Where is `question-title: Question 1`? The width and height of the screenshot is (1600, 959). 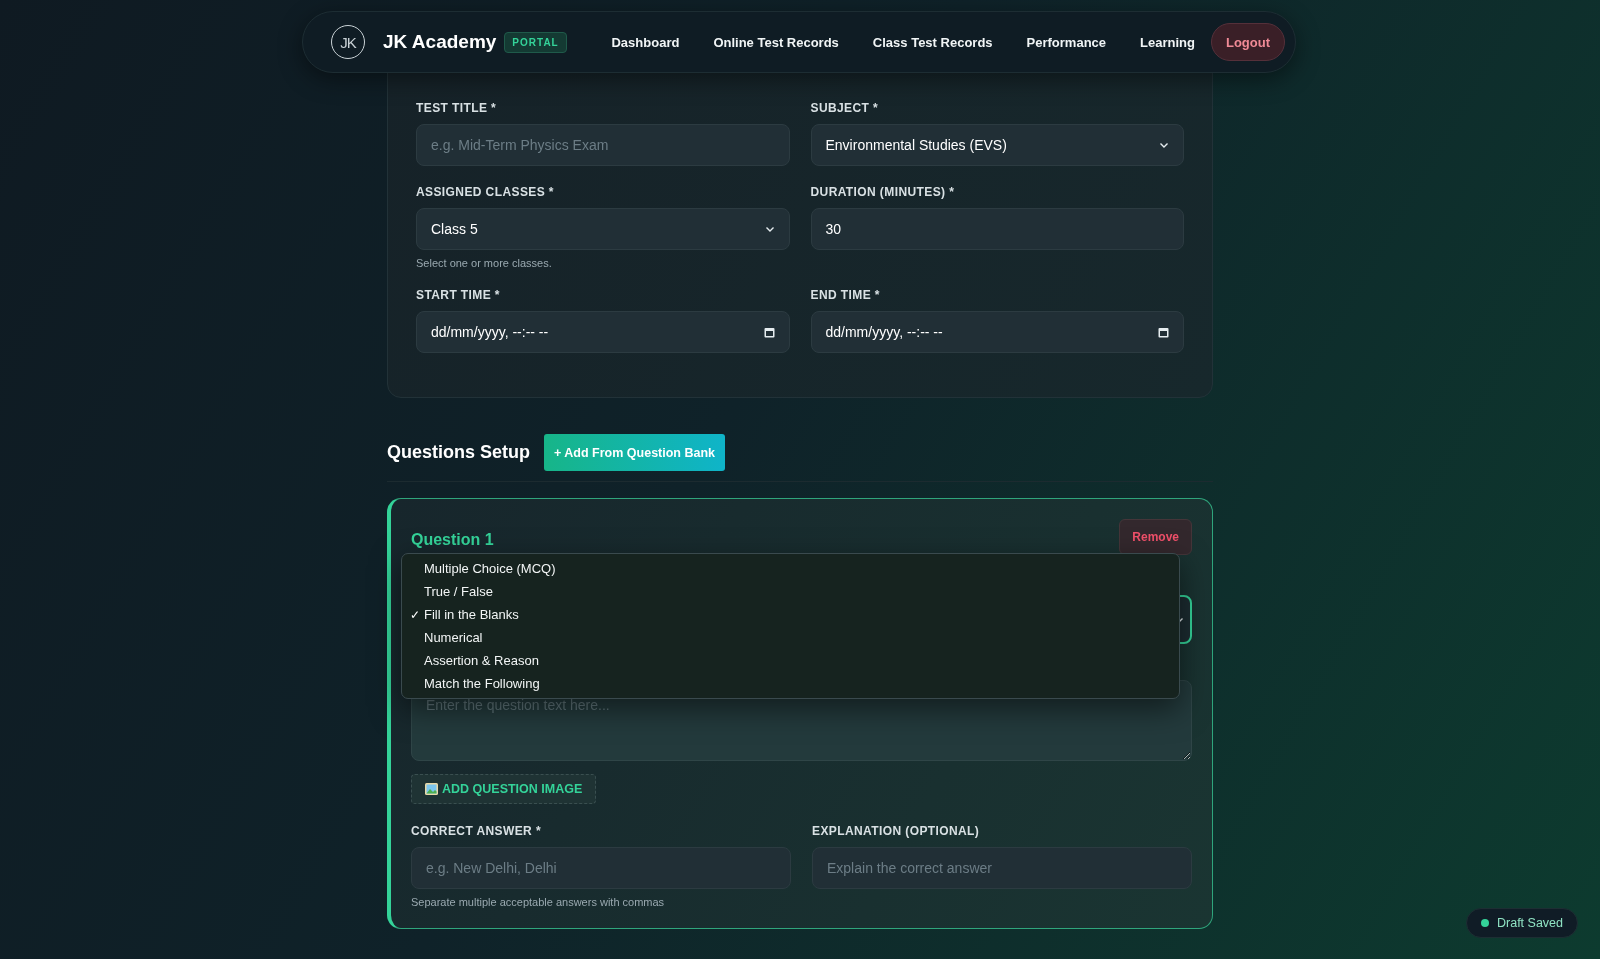 question-title: Question 1 is located at coordinates (452, 540).